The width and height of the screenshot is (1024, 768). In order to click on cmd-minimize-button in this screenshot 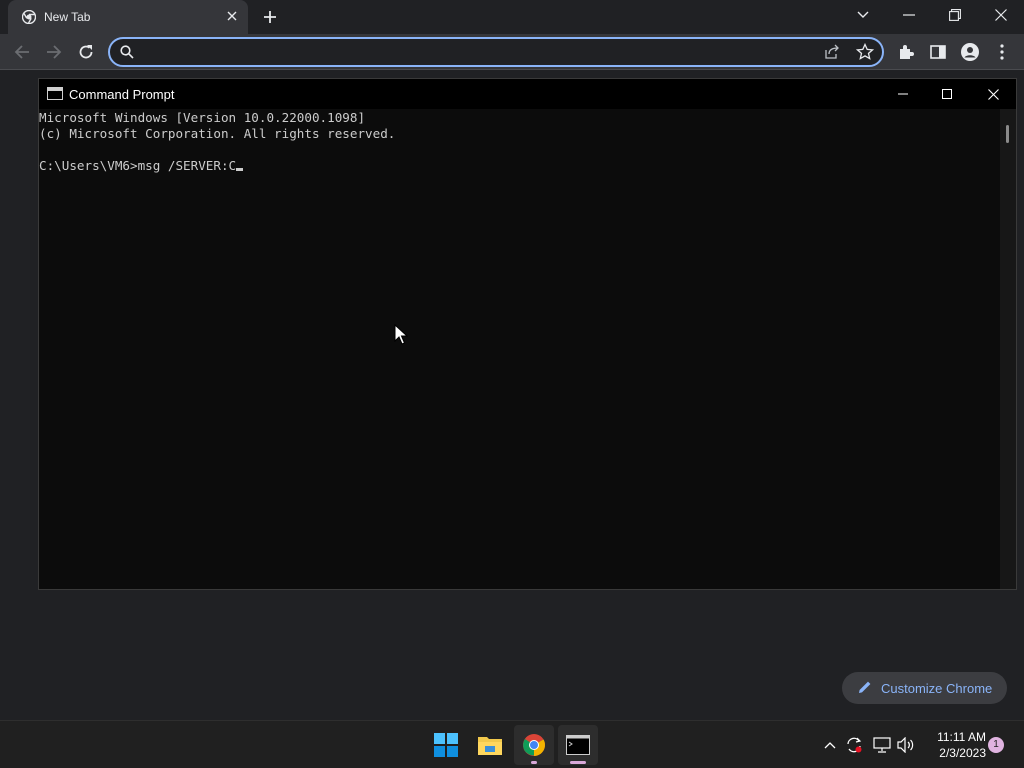, I will do `click(903, 94)`.